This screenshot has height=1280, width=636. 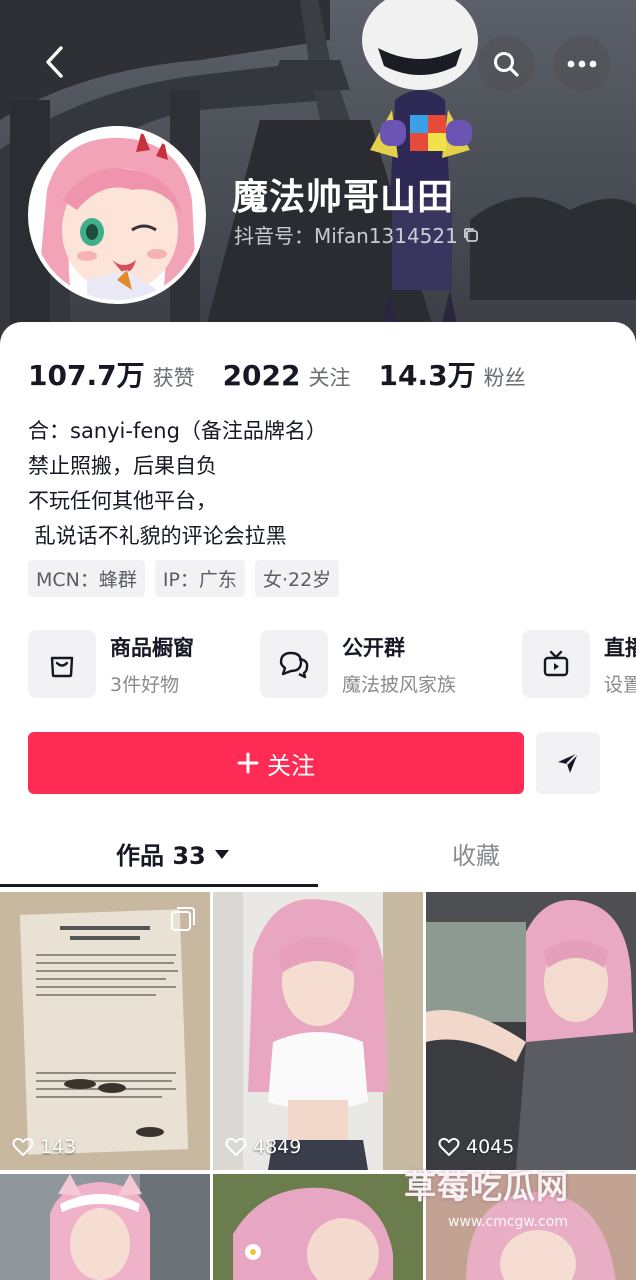 I want to click on douyin-id: 抖音号：Mifan1314521, so click(x=357, y=234).